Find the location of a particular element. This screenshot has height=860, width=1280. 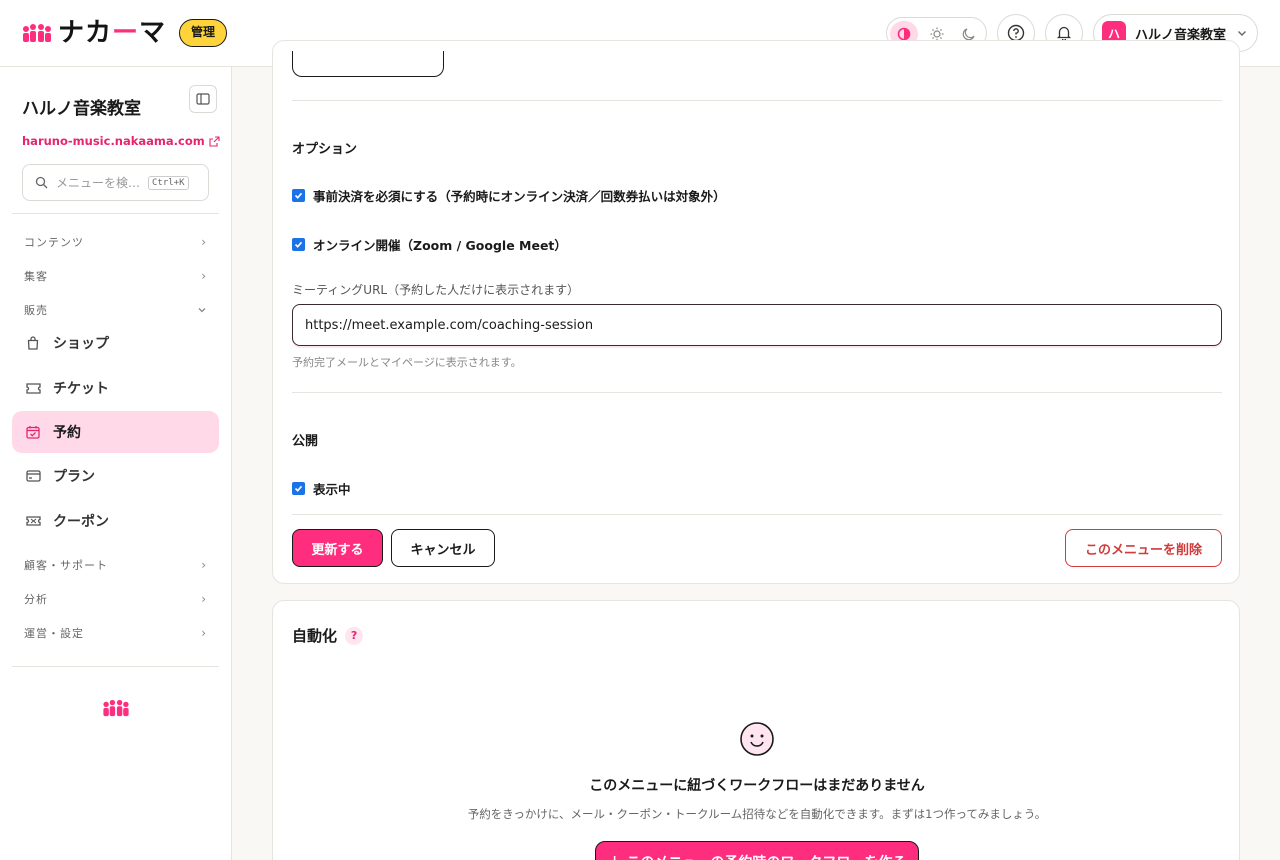

credit-card-icon is located at coordinates (33, 476).